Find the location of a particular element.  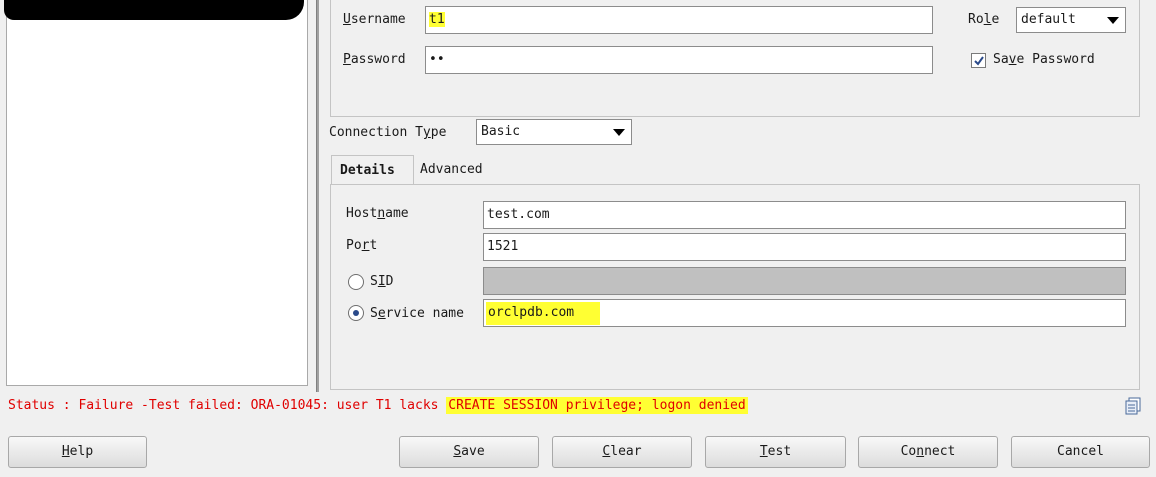

radio-icon is located at coordinates (356, 313).